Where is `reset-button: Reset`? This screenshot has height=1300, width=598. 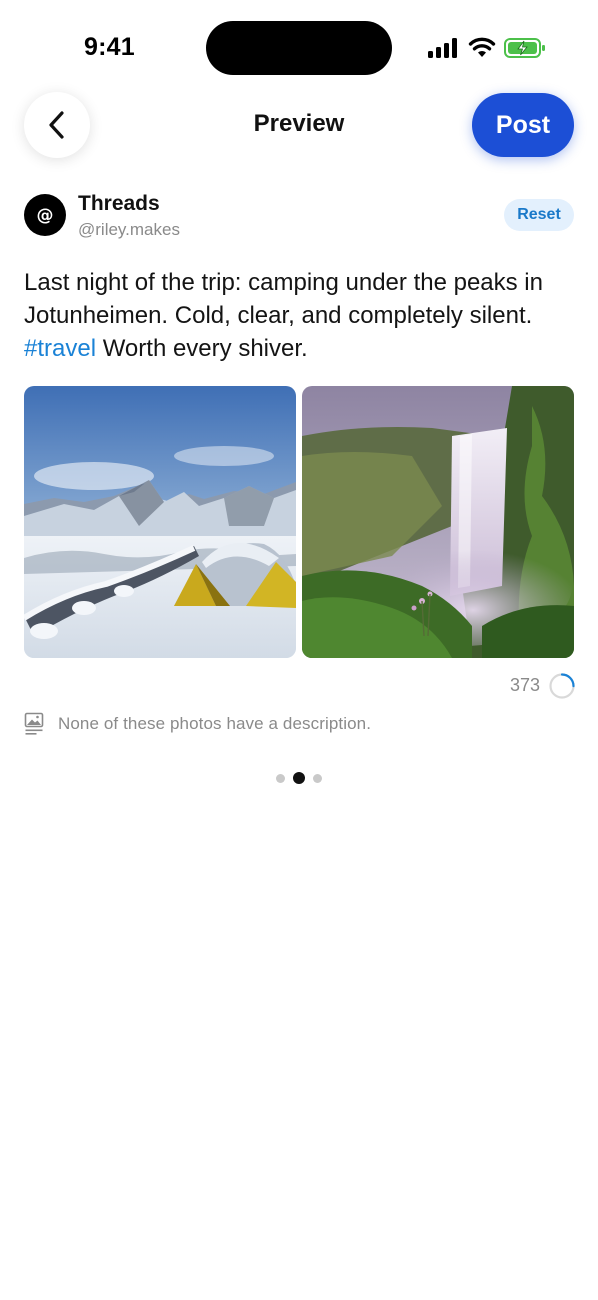 reset-button: Reset is located at coordinates (539, 215).